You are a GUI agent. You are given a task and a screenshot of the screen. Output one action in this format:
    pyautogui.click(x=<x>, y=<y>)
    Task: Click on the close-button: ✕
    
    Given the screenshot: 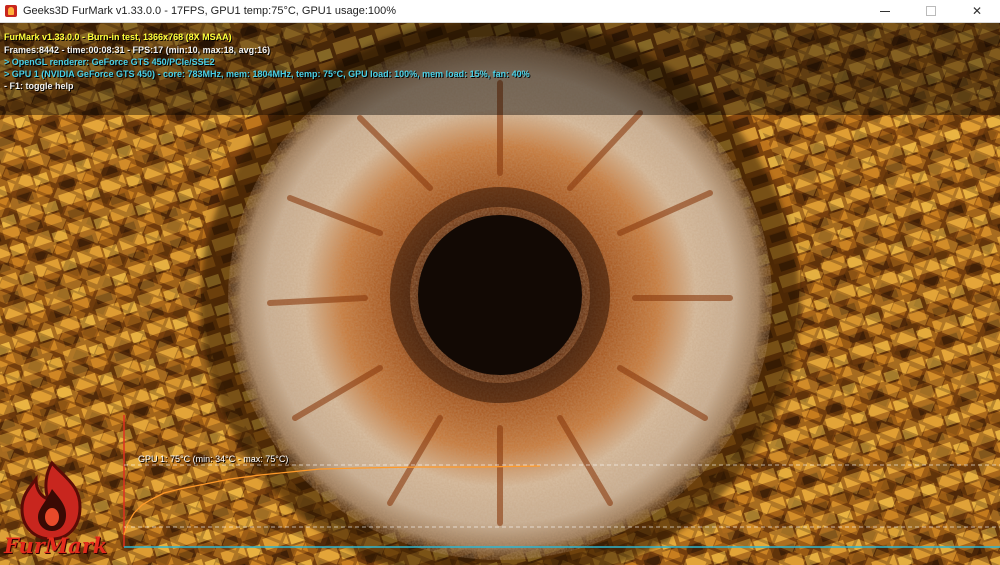 What is the action you would take?
    pyautogui.click(x=977, y=11)
    